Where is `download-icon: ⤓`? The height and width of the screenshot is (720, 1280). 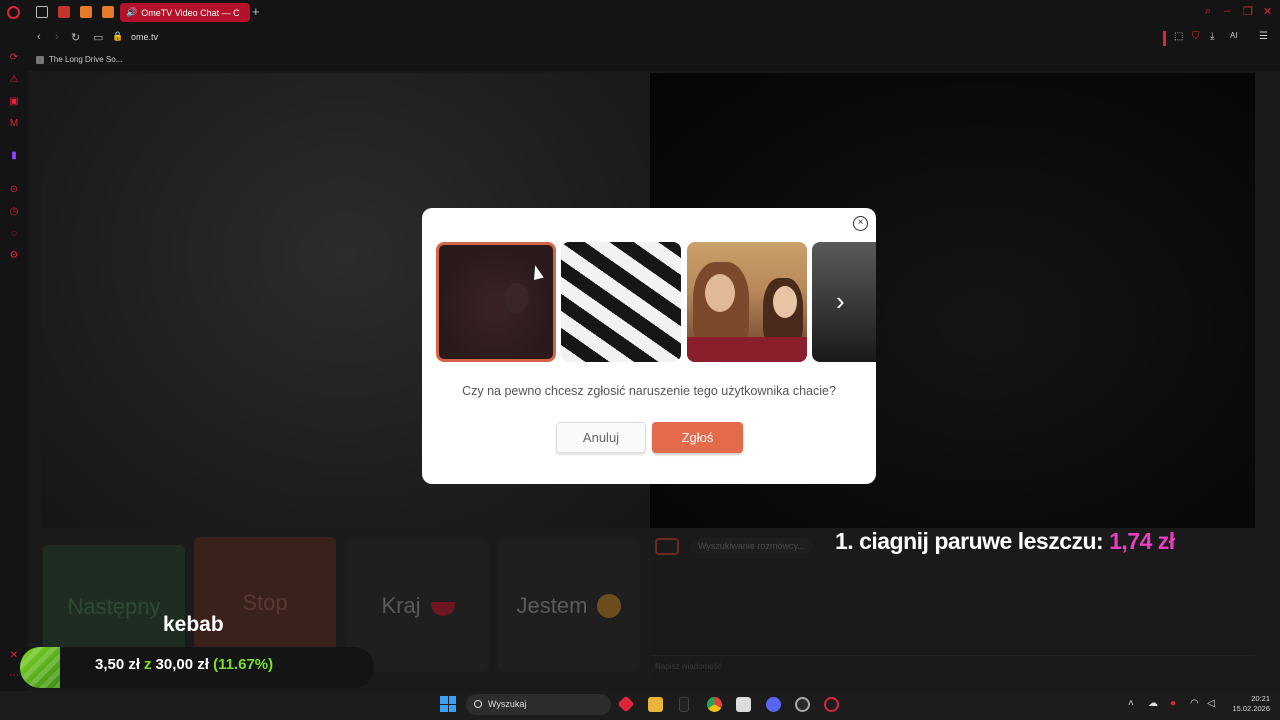
download-icon: ⤓ is located at coordinates (1212, 36).